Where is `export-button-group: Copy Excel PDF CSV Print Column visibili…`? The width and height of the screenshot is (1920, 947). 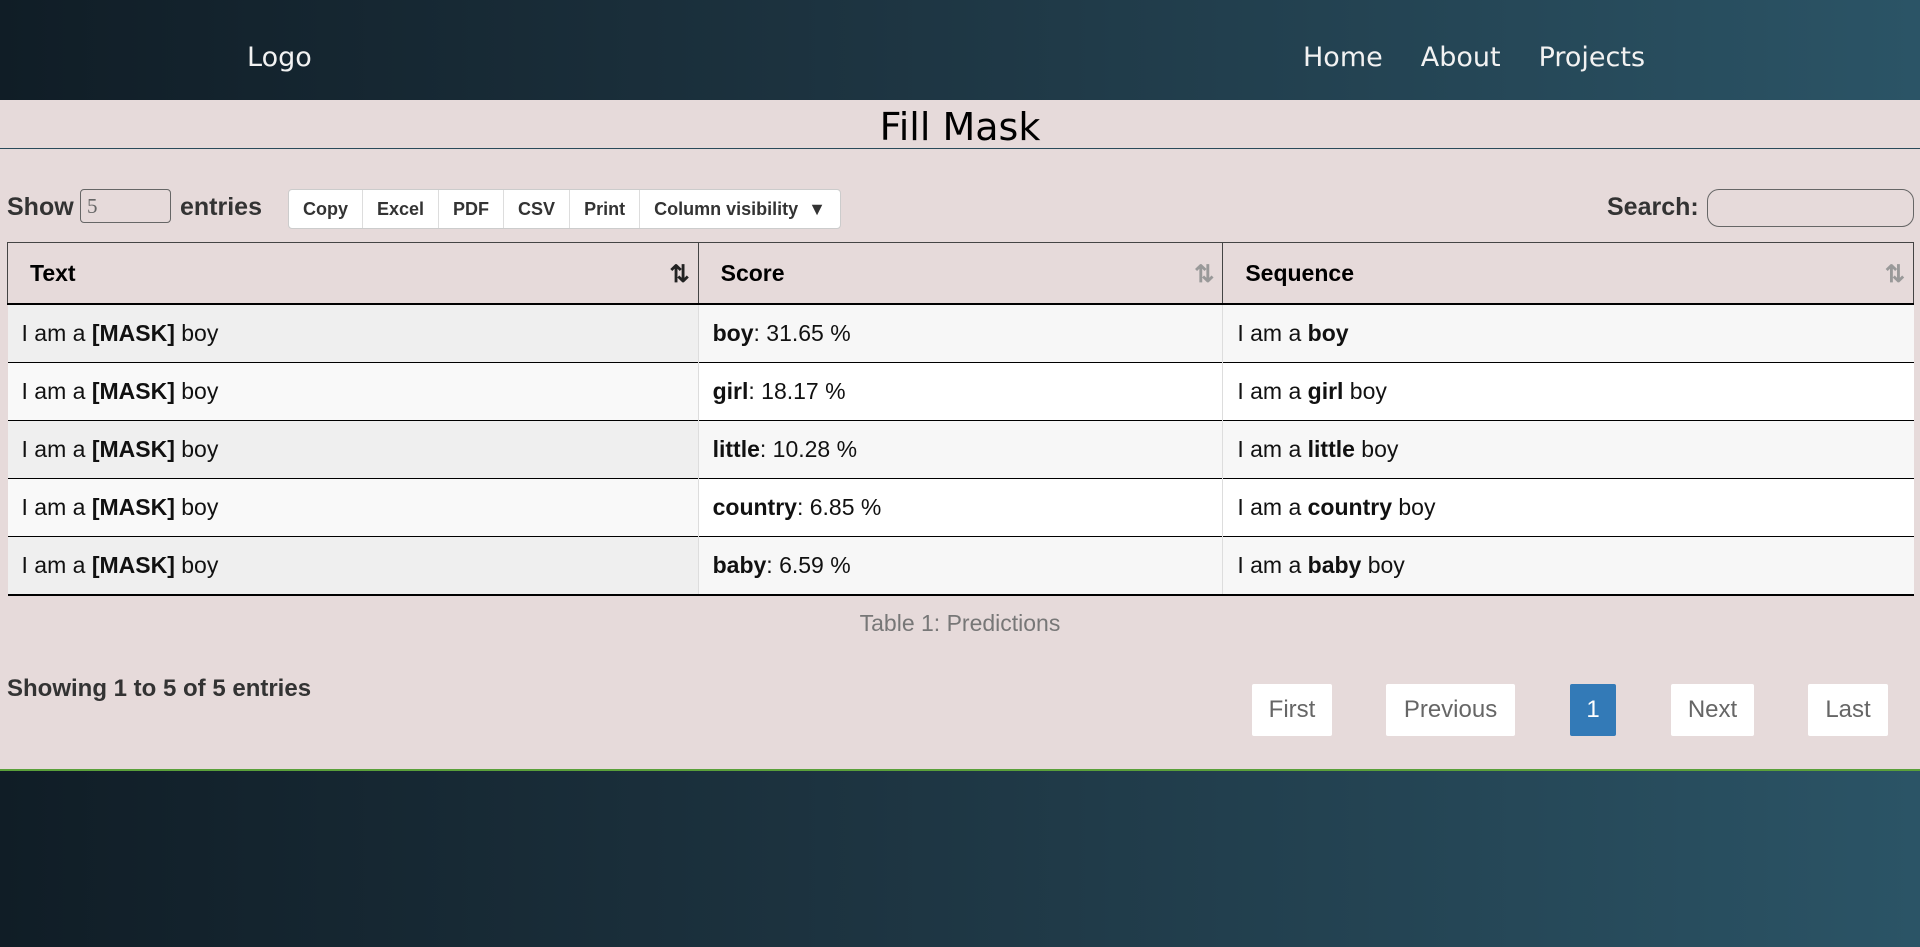 export-button-group: Copy Excel PDF CSV Print Column visibili… is located at coordinates (564, 209).